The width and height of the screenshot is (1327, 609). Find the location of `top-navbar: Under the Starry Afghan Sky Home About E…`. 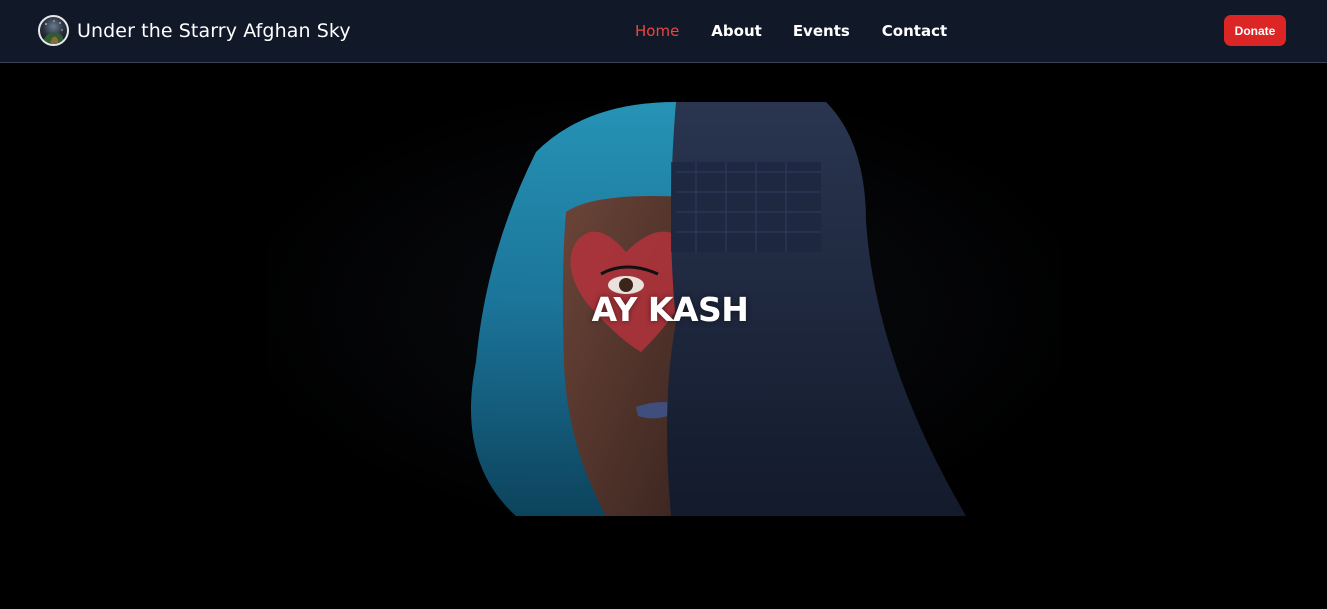

top-navbar: Under the Starry Afghan Sky Home About E… is located at coordinates (663, 31).